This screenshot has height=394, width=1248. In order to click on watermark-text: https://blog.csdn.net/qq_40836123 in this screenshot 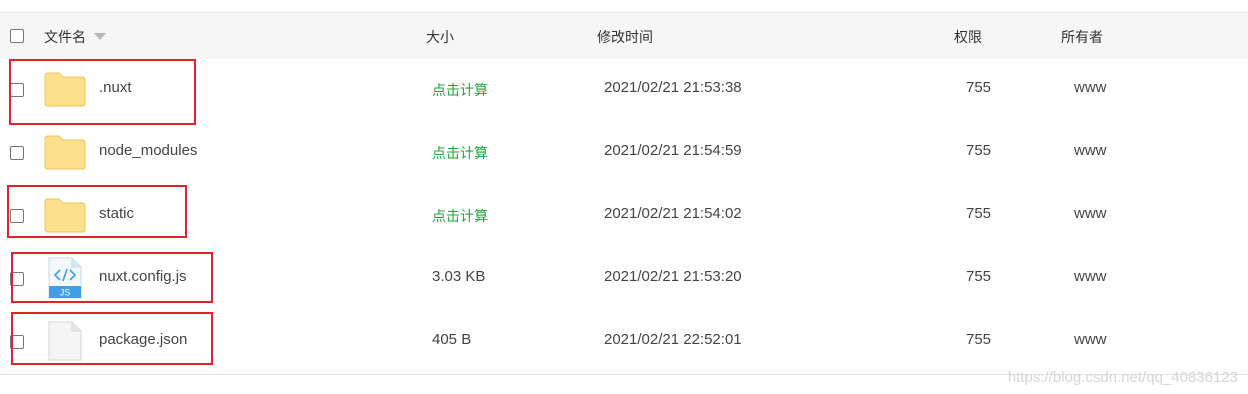, I will do `click(1122, 377)`.